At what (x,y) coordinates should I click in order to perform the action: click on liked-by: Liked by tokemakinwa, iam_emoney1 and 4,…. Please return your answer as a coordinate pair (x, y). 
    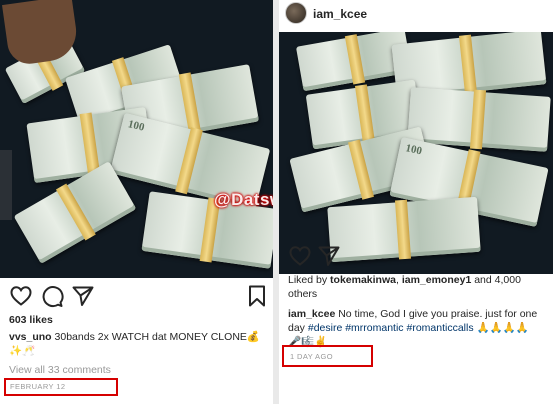
    Looking at the image, I should click on (419, 287).